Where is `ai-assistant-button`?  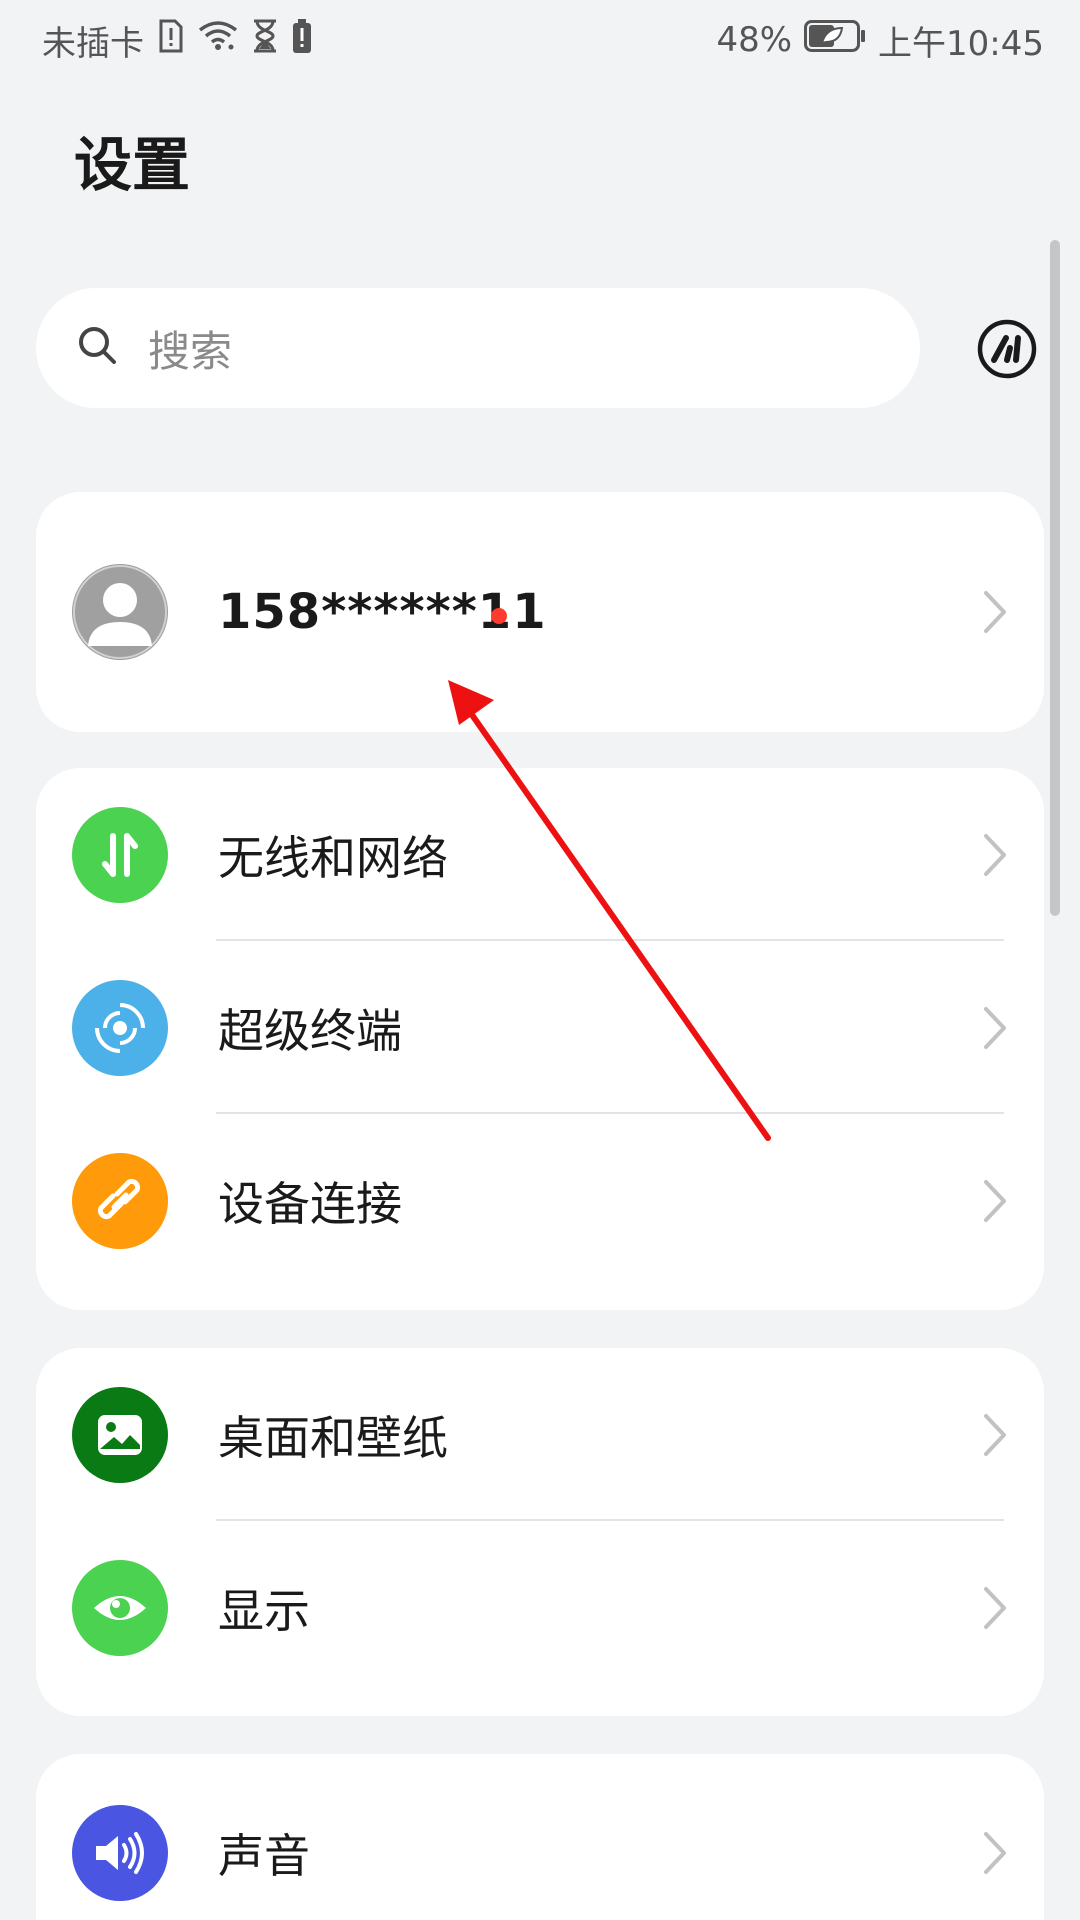 ai-assistant-button is located at coordinates (1007, 349).